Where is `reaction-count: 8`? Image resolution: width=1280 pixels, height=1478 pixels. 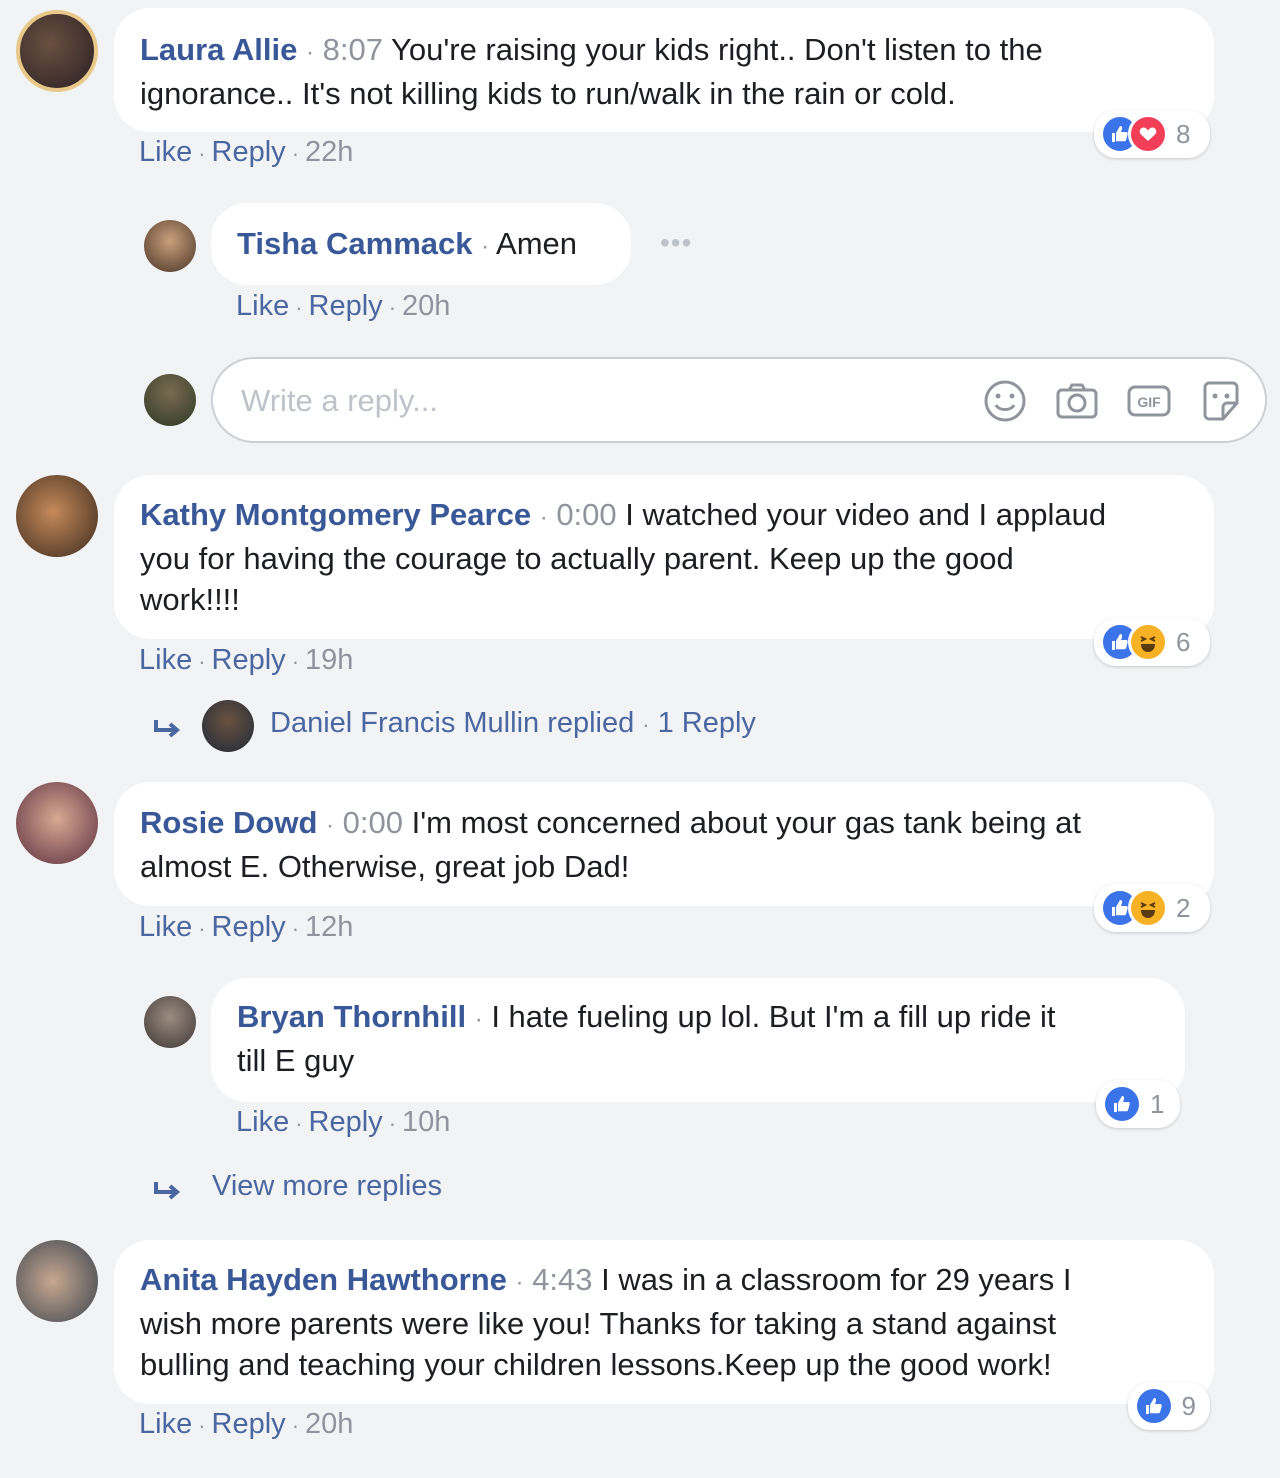 reaction-count: 8 is located at coordinates (1183, 134).